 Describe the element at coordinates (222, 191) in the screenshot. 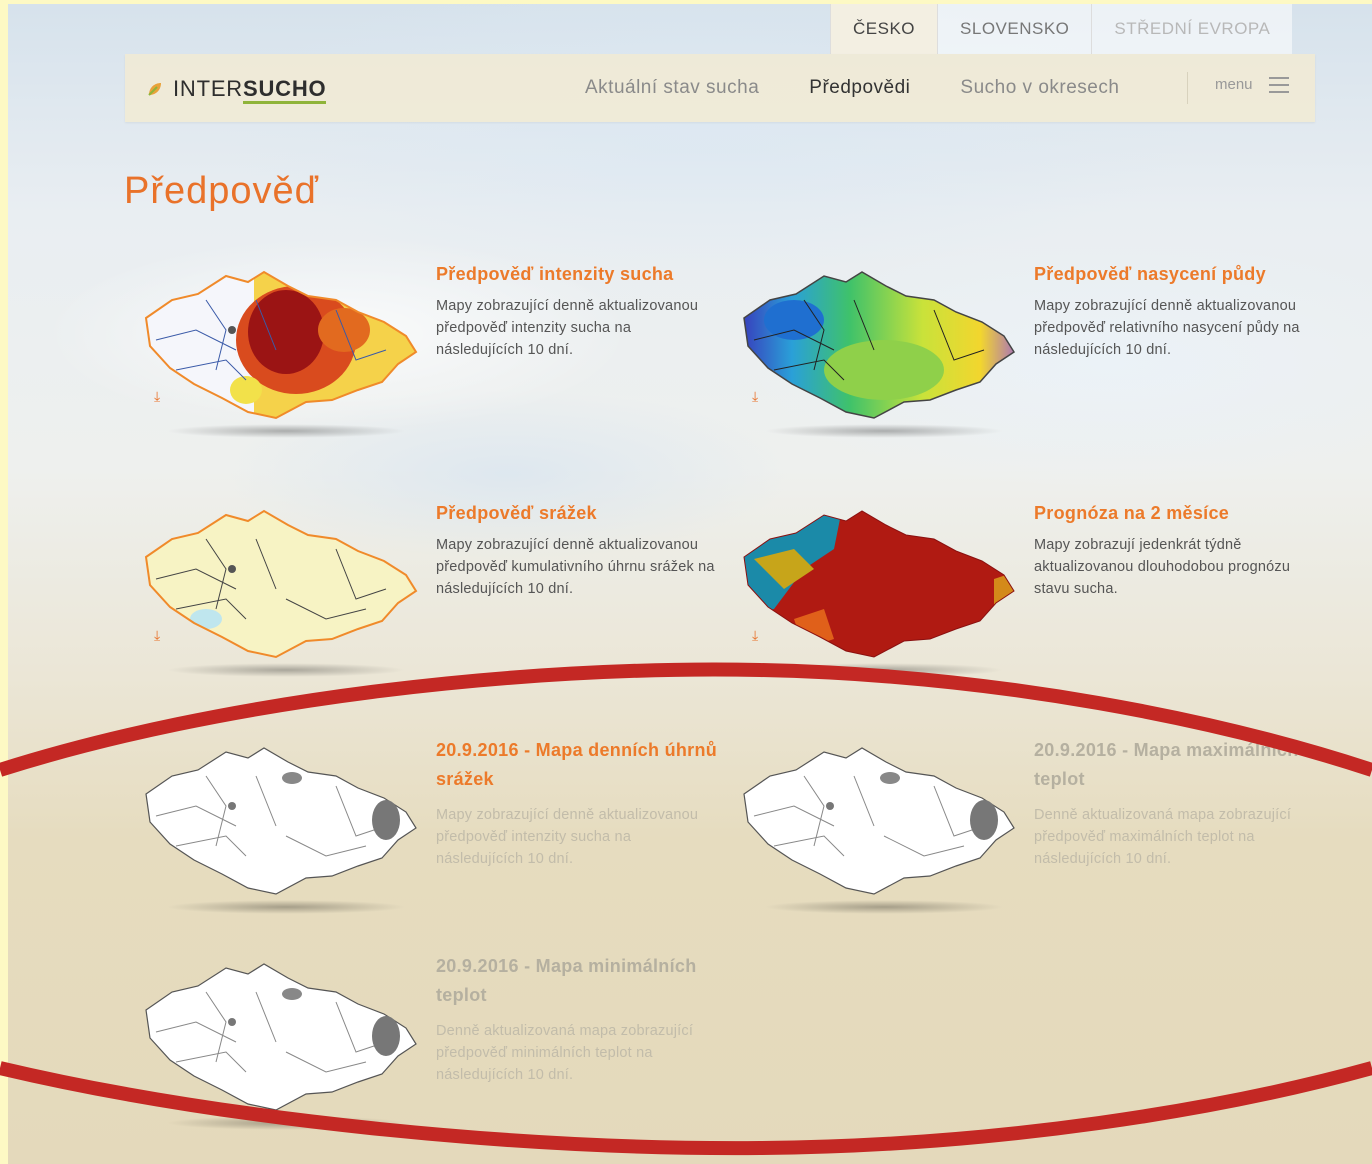

I see `page-title: Předpověď` at that location.